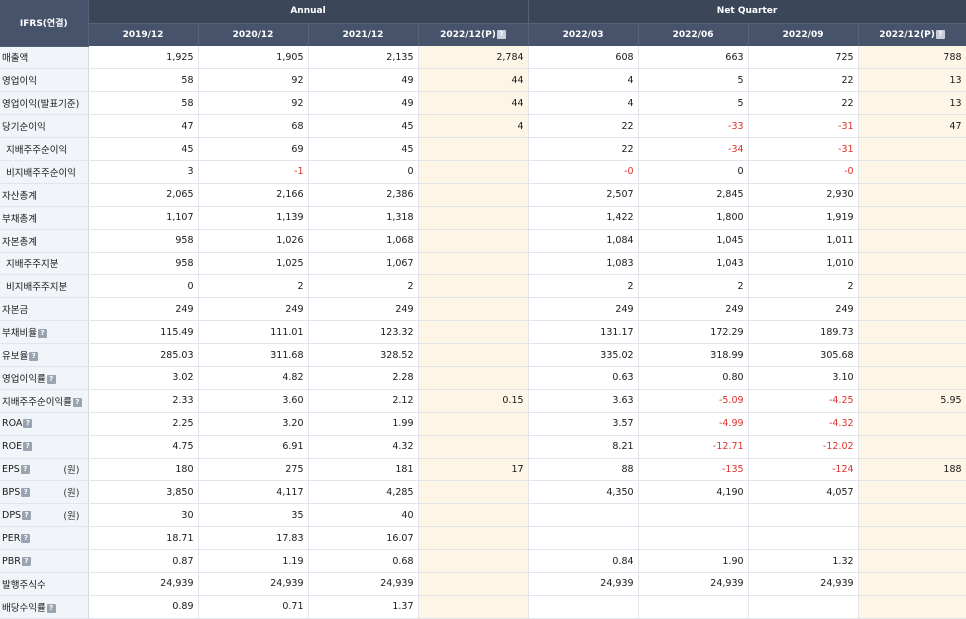 This screenshot has width=966, height=619. Describe the element at coordinates (803, 58) in the screenshot. I see `value-cell: 725` at that location.